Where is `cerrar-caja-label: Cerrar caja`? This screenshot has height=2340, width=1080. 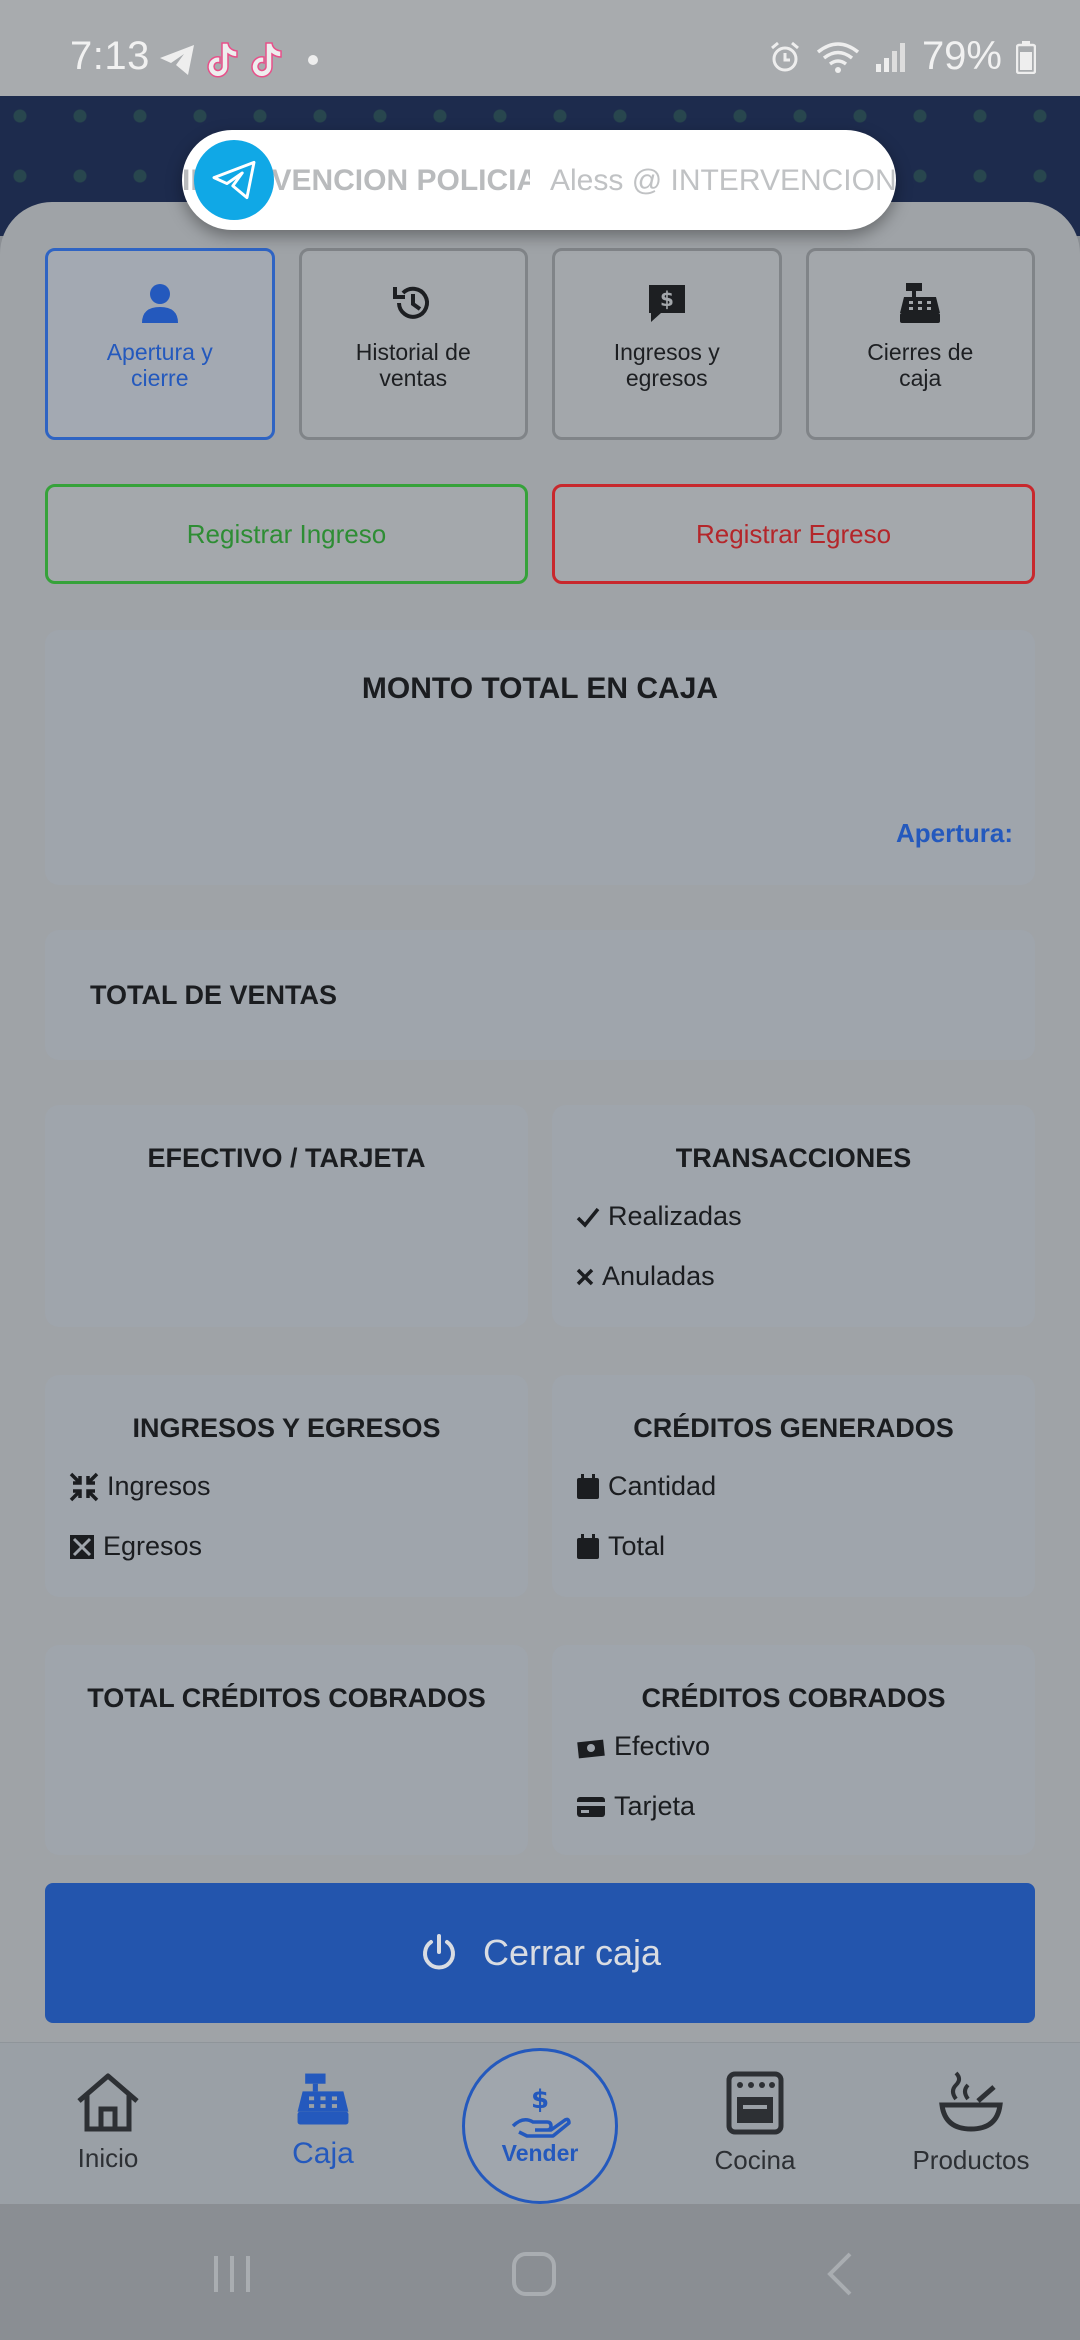 cerrar-caja-label: Cerrar caja is located at coordinates (572, 1952).